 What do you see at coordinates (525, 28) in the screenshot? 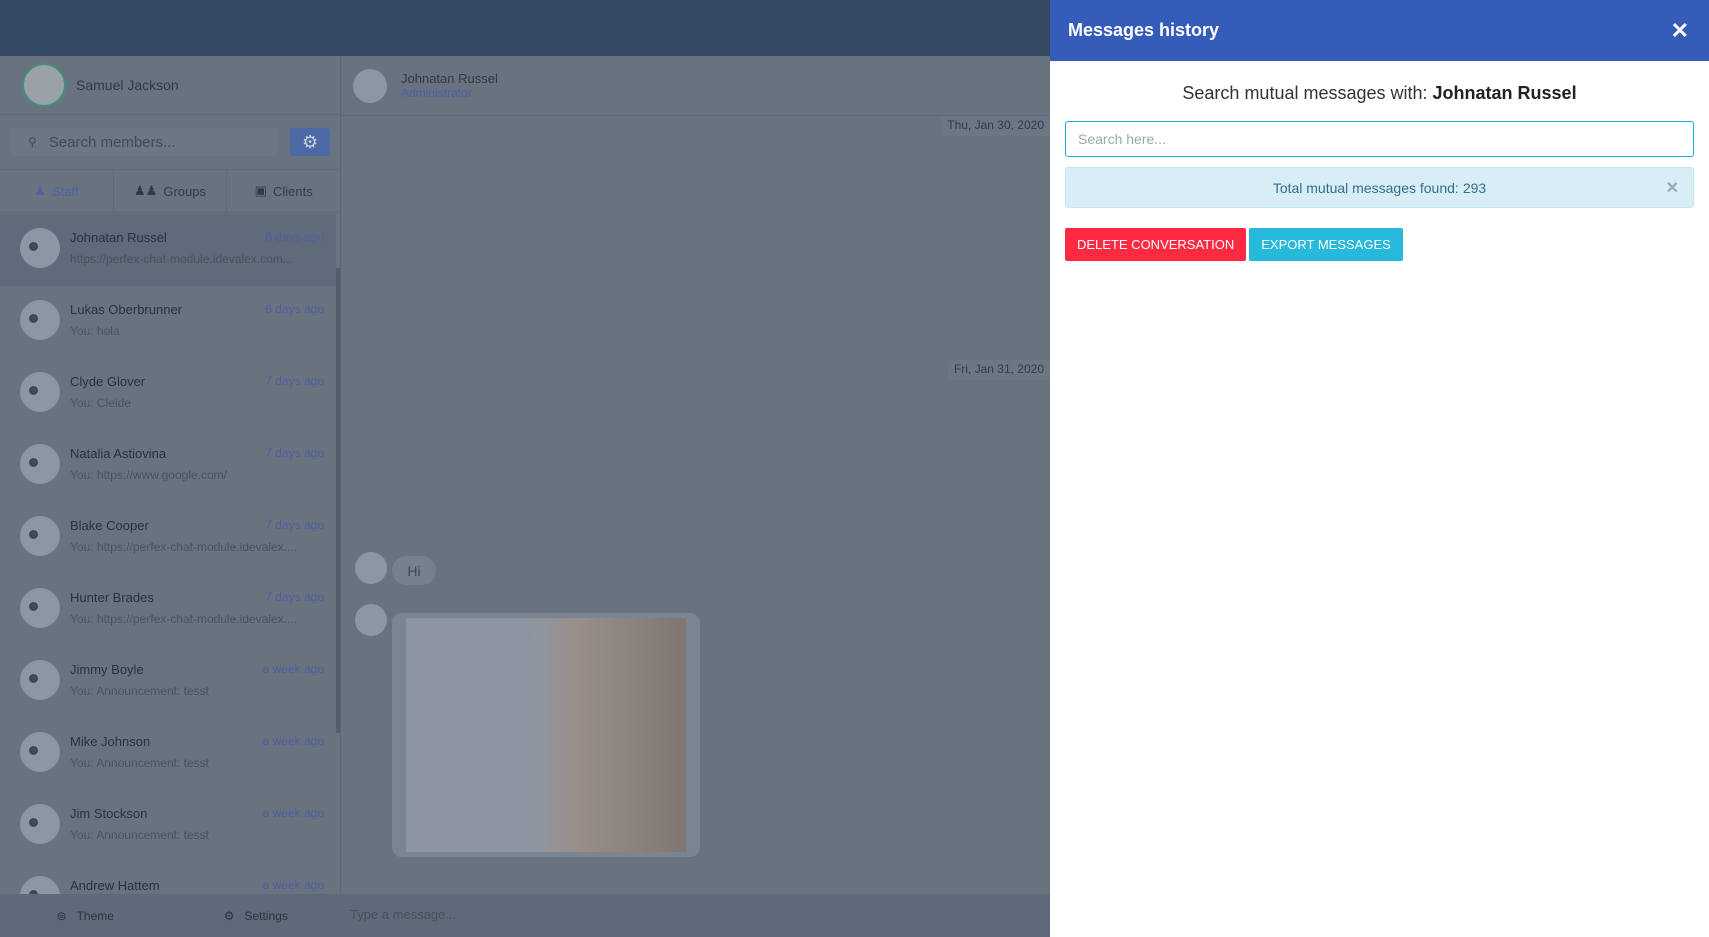
I see `top-bar` at bounding box center [525, 28].